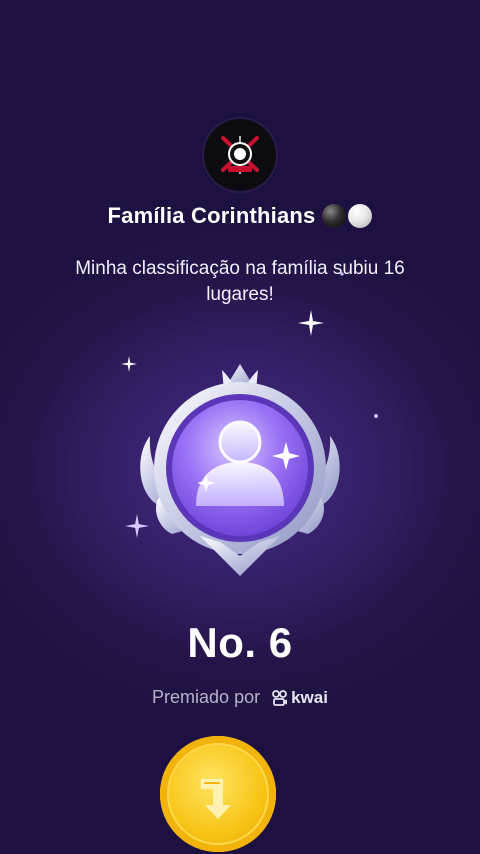  I want to click on family-avatar, so click(240, 155).